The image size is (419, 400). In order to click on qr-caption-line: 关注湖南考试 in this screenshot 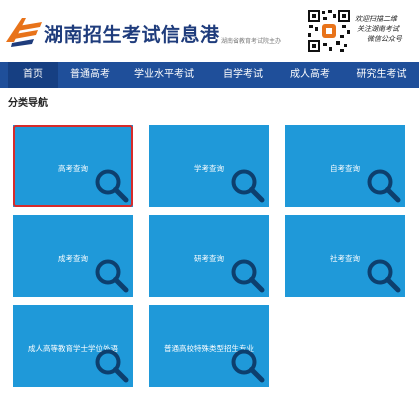, I will do `click(378, 29)`.